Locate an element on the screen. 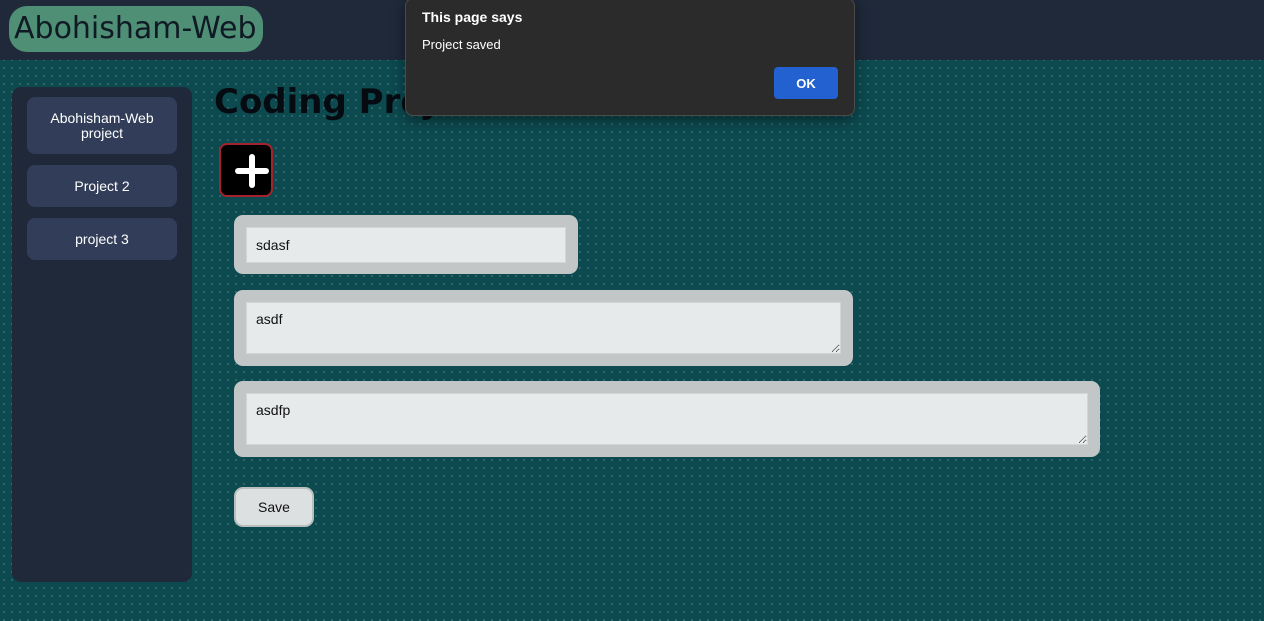 Image resolution: width=1264 pixels, height=621 pixels. notes-field-container: asdfp is located at coordinates (667, 419).